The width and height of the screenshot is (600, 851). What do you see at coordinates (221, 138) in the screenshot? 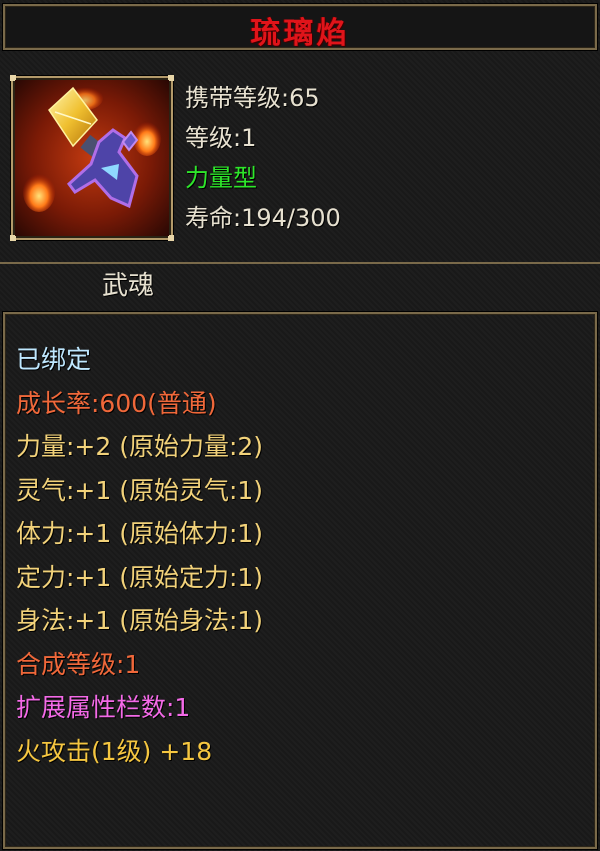
I see `item-level: 等级:1` at bounding box center [221, 138].